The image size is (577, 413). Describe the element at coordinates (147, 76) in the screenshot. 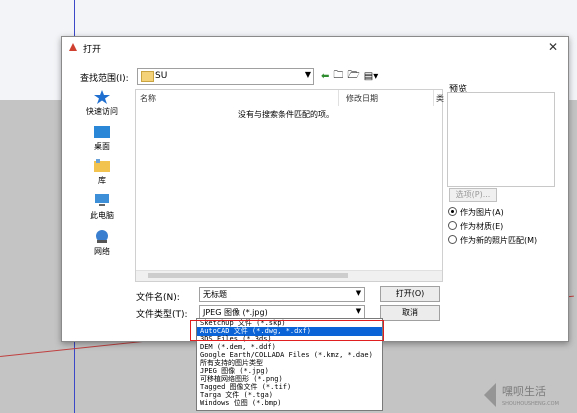

I see `folder-icon` at that location.